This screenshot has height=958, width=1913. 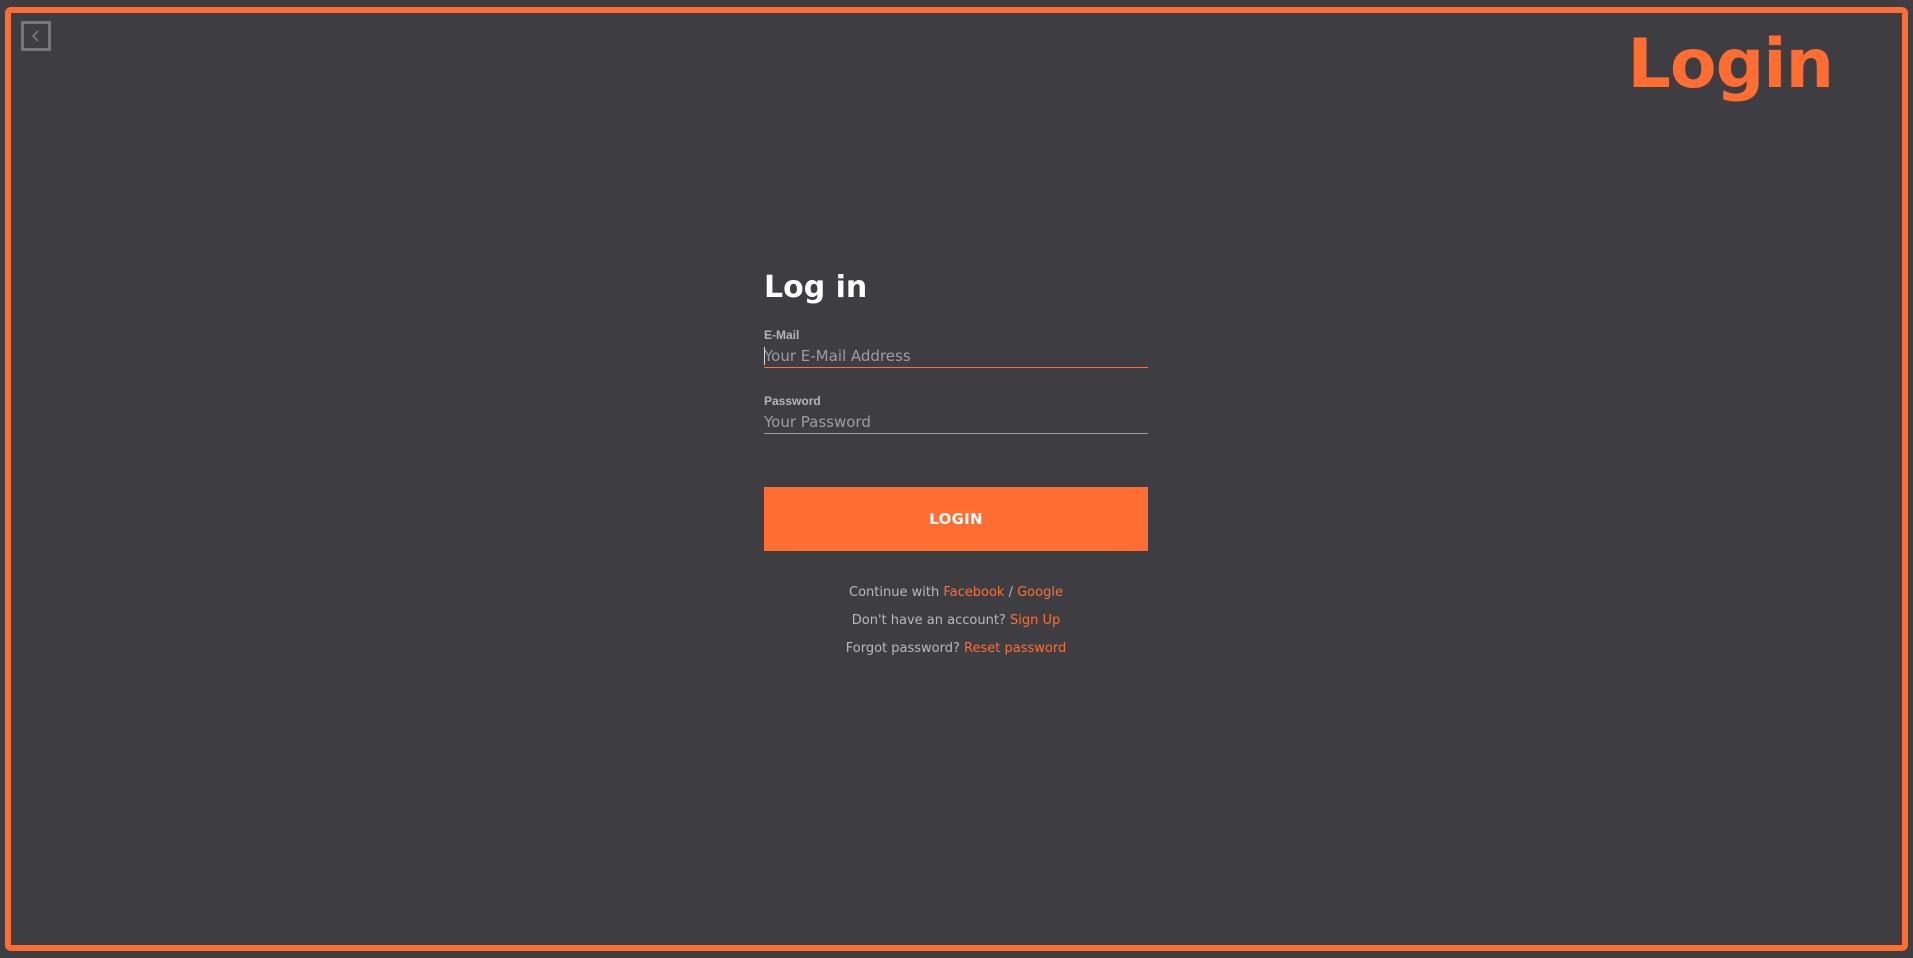 I want to click on email-field-group: E-Mail, so click(x=956, y=348).